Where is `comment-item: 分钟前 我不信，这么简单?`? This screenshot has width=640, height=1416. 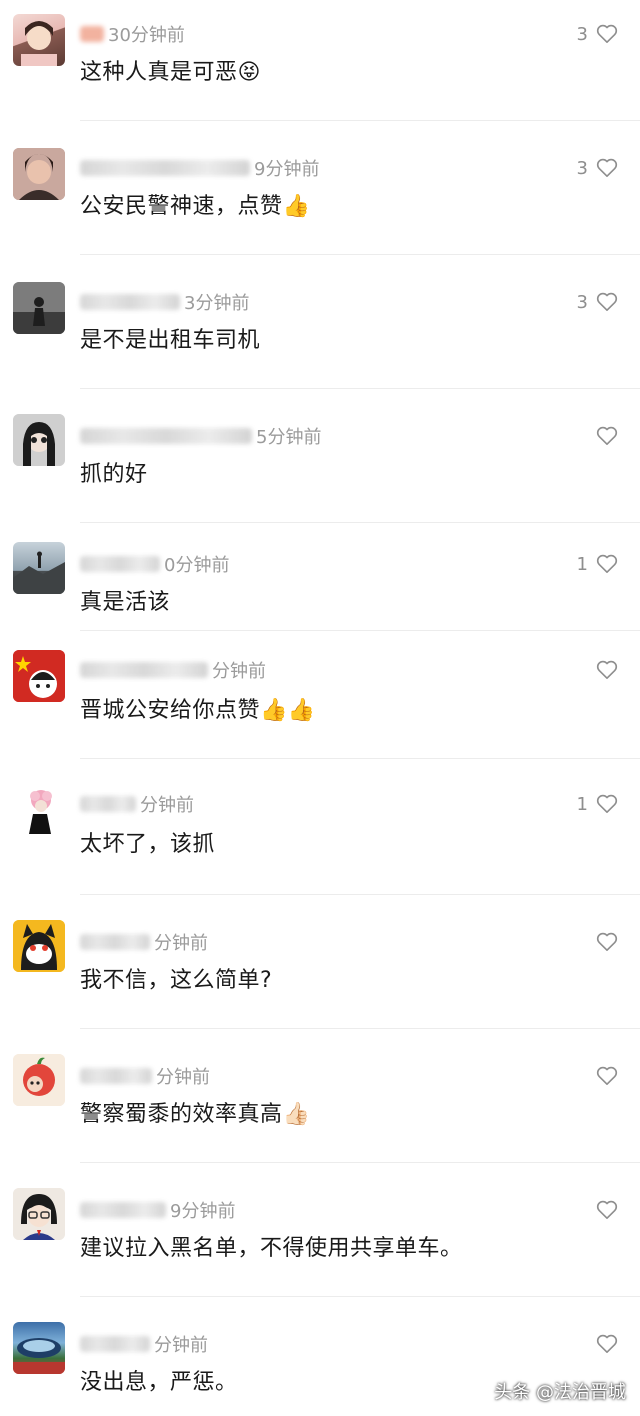 comment-item: 分钟前 我不信，这么简单? is located at coordinates (320, 975).